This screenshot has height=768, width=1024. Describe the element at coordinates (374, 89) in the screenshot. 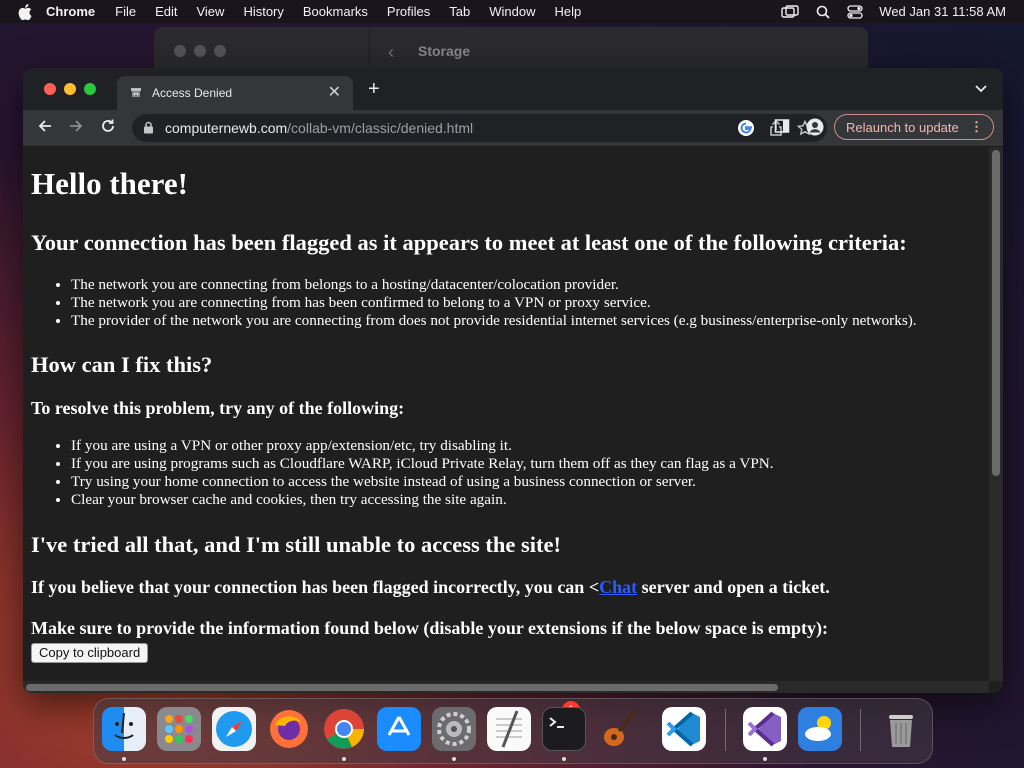

I see `new-tab-plus-icon: +` at that location.